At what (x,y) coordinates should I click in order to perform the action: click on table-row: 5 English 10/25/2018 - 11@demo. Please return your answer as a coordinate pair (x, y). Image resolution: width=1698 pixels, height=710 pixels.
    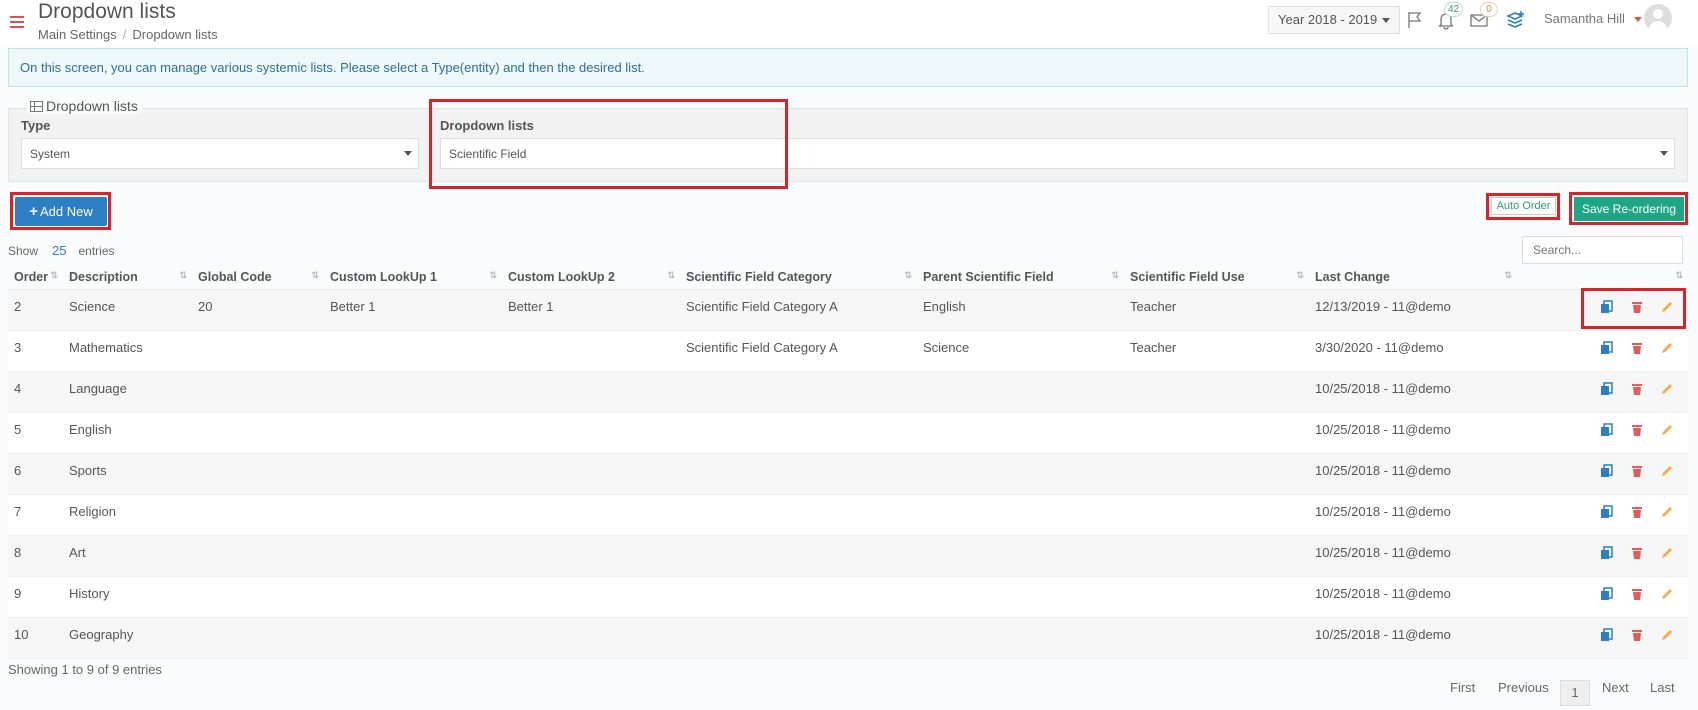
    Looking at the image, I should click on (848, 433).